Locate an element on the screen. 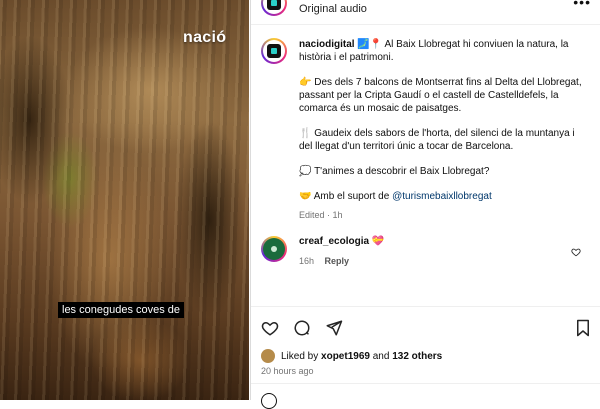 This screenshot has width=600, height=409. caption-emoji-2: 👉 is located at coordinates (305, 82).